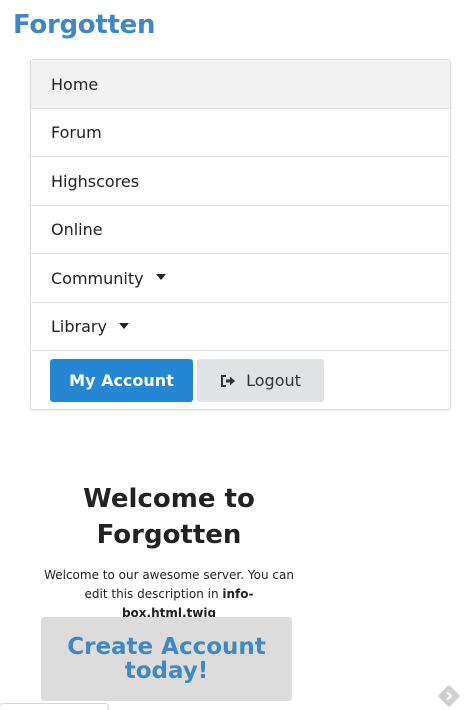 This screenshot has width=470, height=710. I want to click on nav-item-highscores: Highscores, so click(240, 181).